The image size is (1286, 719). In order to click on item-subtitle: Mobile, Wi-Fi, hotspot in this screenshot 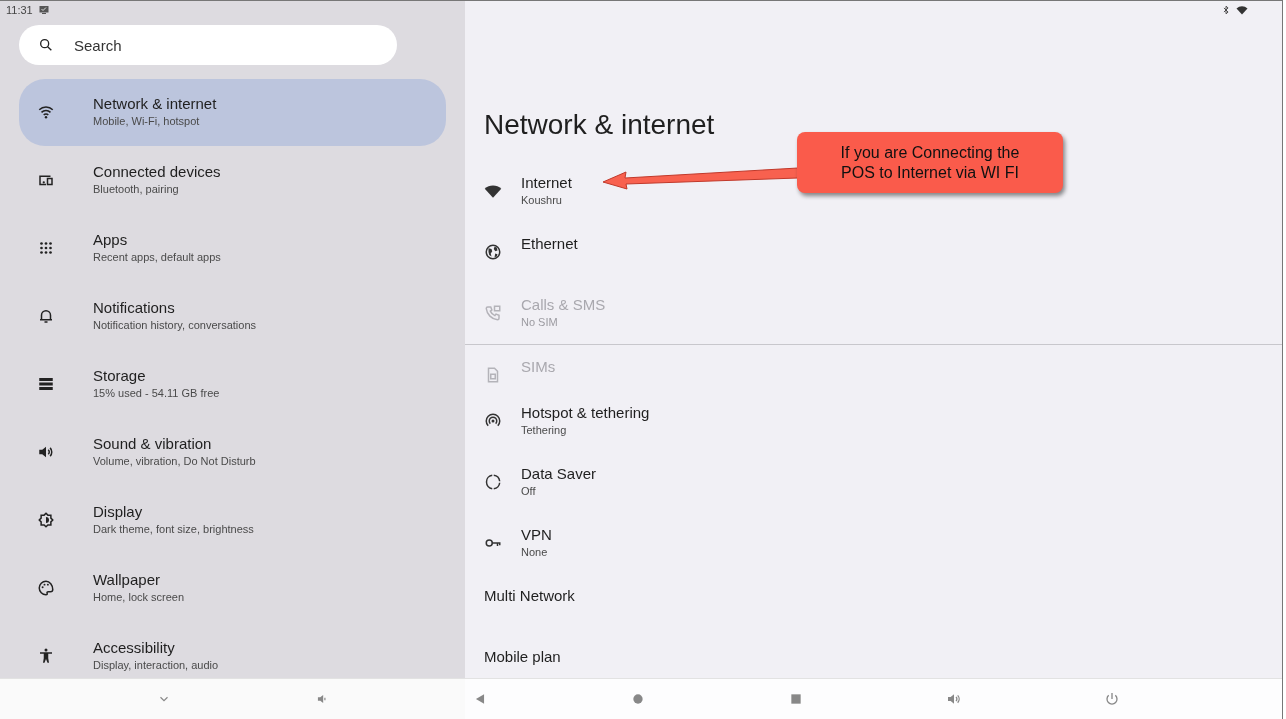, I will do `click(147, 121)`.